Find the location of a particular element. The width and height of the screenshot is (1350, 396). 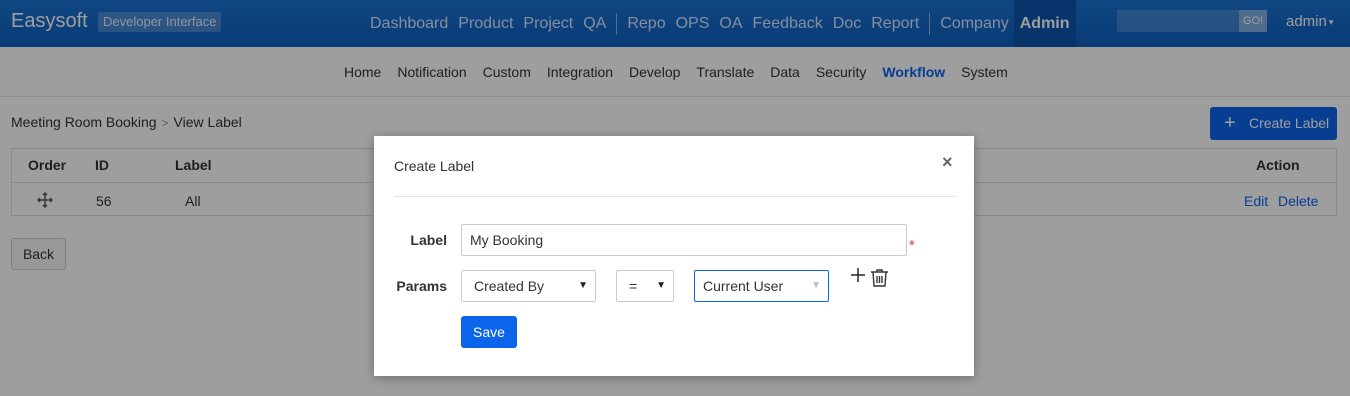

required-mark: * is located at coordinates (912, 245).